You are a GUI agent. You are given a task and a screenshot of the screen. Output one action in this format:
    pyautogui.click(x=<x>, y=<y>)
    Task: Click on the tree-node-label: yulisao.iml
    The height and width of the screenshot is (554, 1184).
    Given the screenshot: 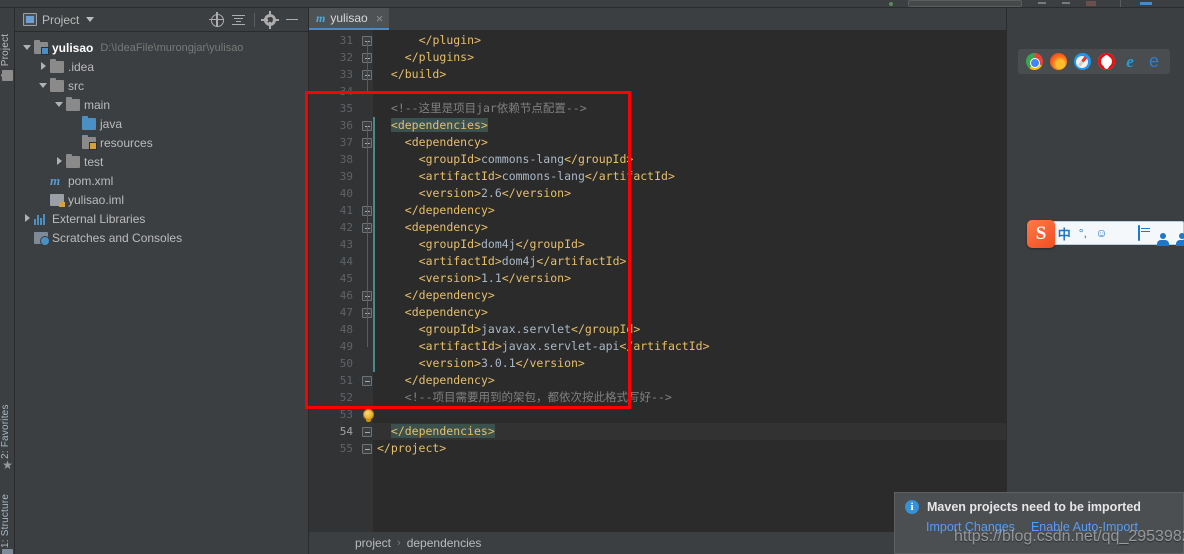 What is the action you would take?
    pyautogui.click(x=96, y=199)
    